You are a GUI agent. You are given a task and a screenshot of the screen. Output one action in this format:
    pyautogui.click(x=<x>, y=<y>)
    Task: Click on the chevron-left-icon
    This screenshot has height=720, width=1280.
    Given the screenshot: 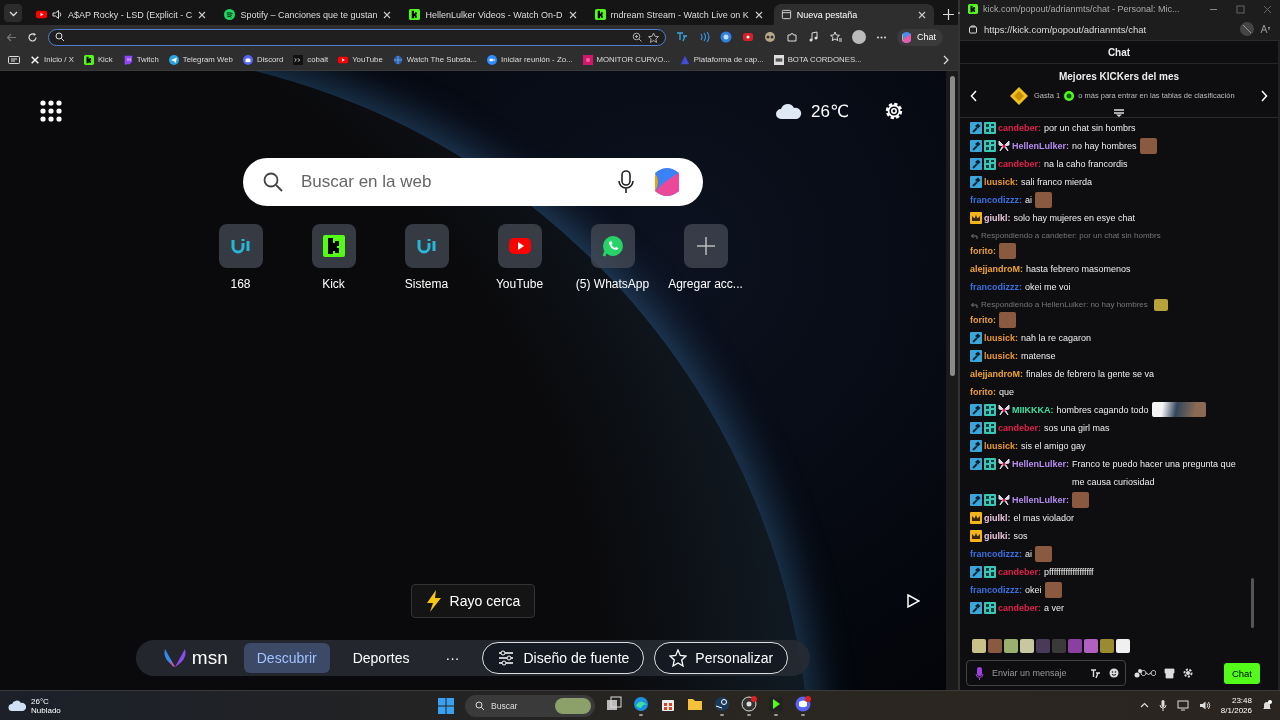 What is the action you would take?
    pyautogui.click(x=974, y=96)
    